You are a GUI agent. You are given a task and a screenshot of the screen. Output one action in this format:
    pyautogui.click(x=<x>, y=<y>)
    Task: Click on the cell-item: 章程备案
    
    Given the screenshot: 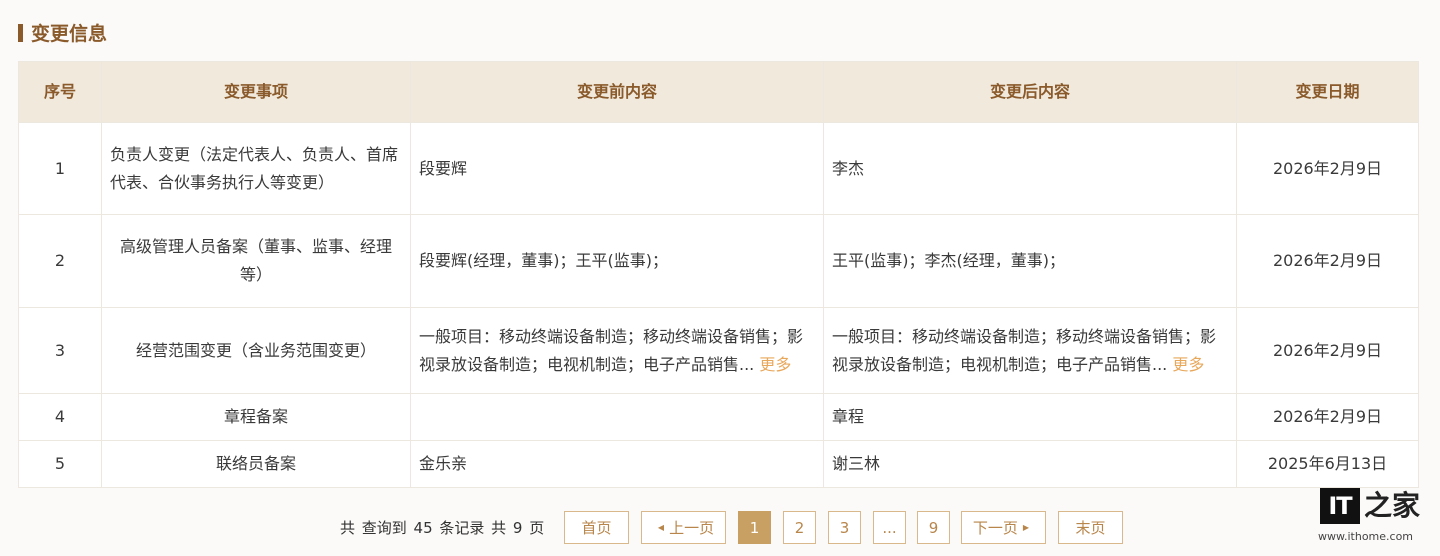 What is the action you would take?
    pyautogui.click(x=256, y=417)
    